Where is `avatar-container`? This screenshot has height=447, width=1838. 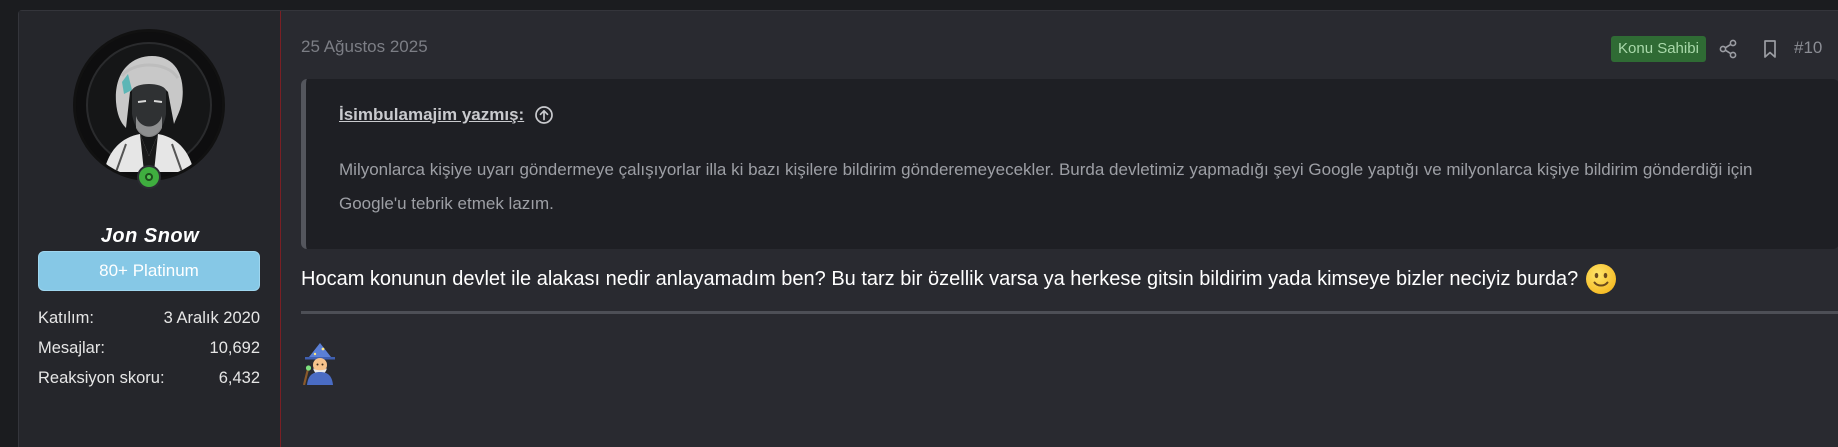
avatar-container is located at coordinates (149, 109).